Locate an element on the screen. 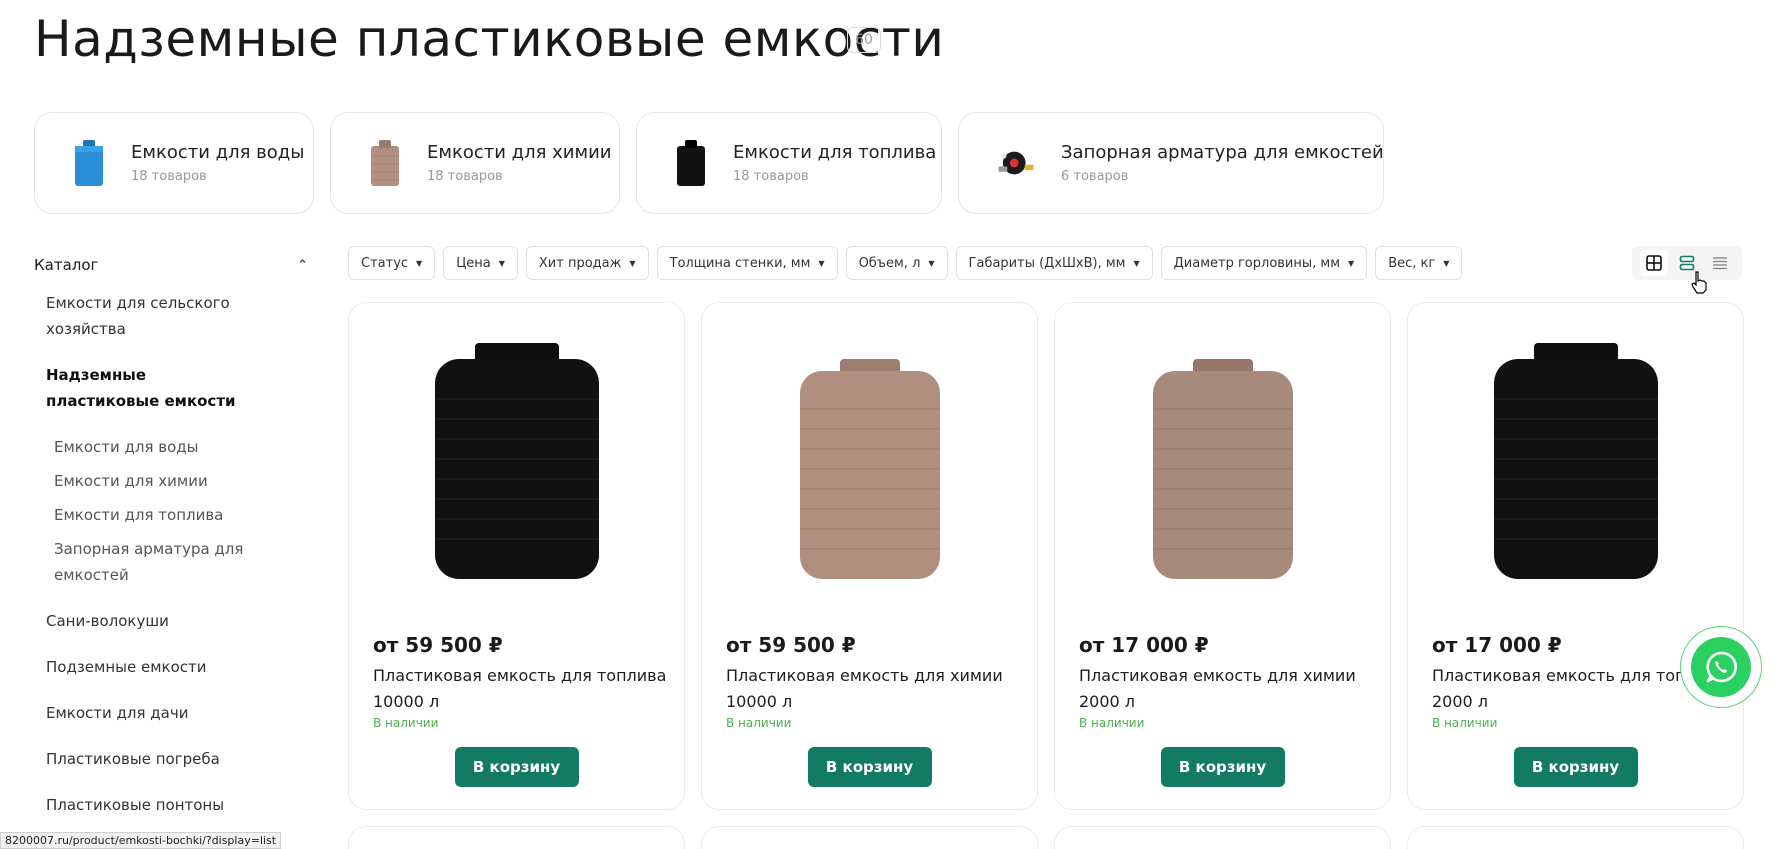 This screenshot has height=849, width=1780. page-title: Надземные пластиковые емкости is located at coordinates (489, 39).